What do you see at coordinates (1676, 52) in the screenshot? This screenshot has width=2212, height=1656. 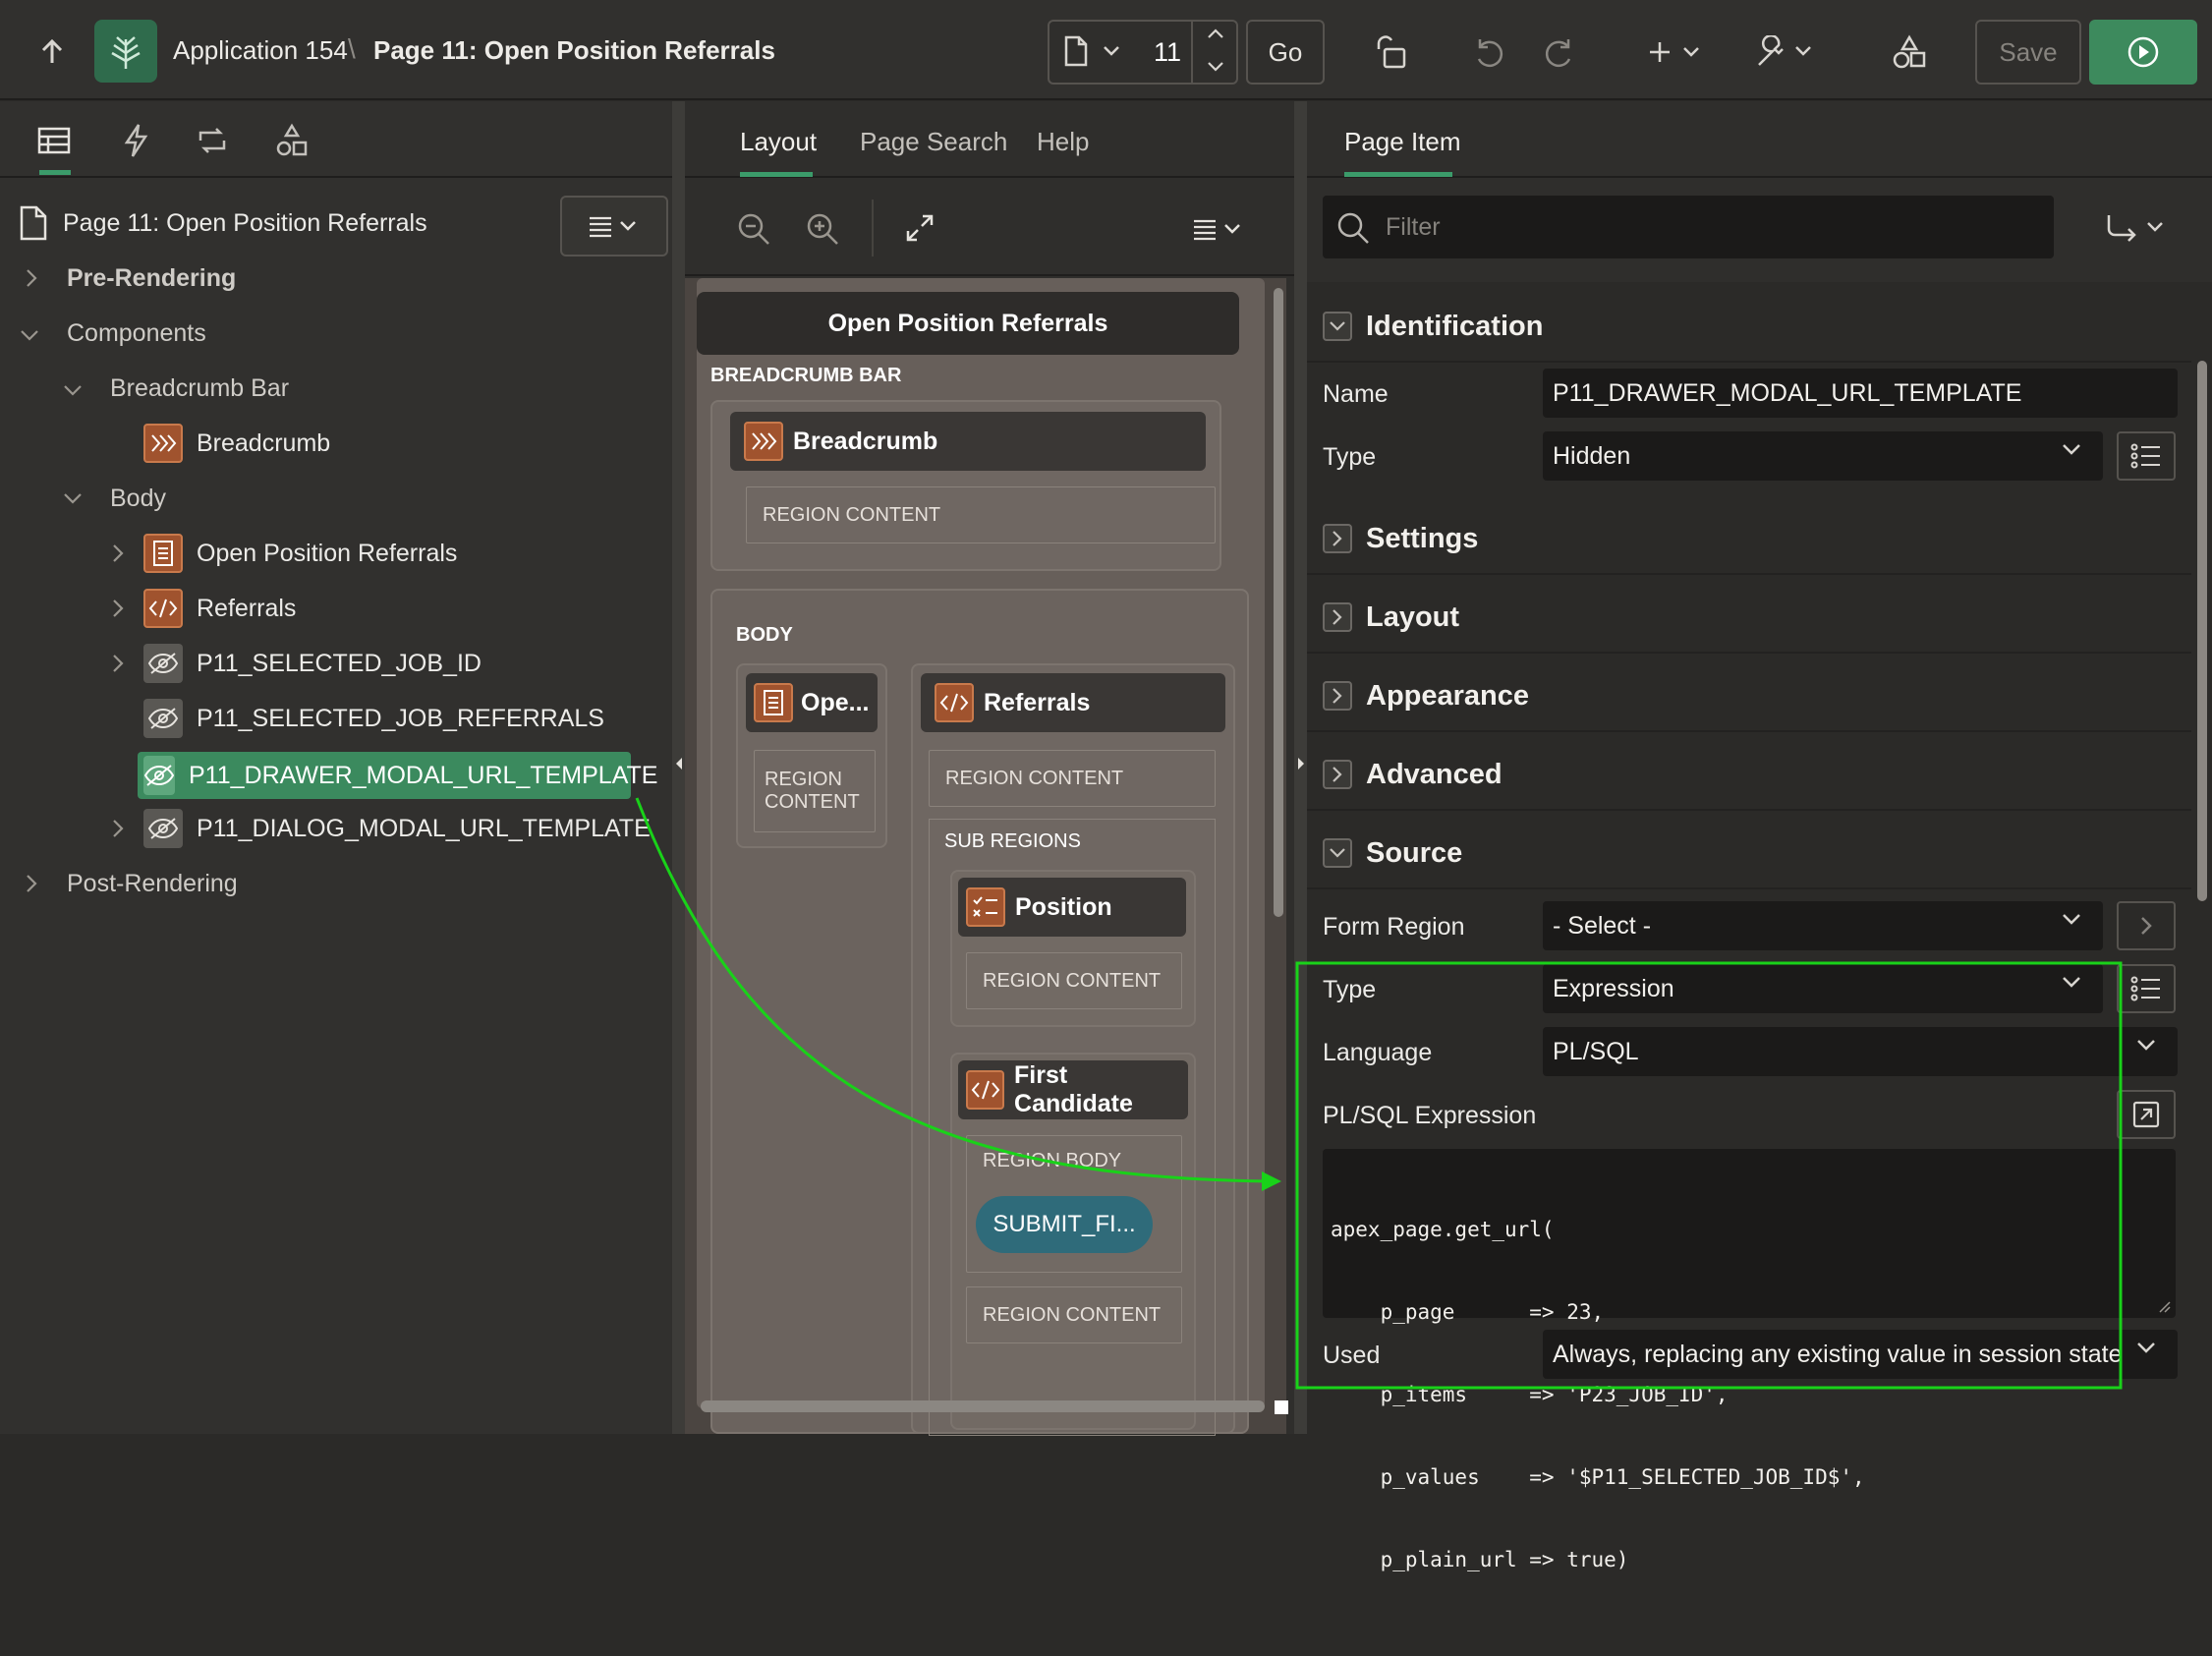 I see `create-plus-icon` at bounding box center [1676, 52].